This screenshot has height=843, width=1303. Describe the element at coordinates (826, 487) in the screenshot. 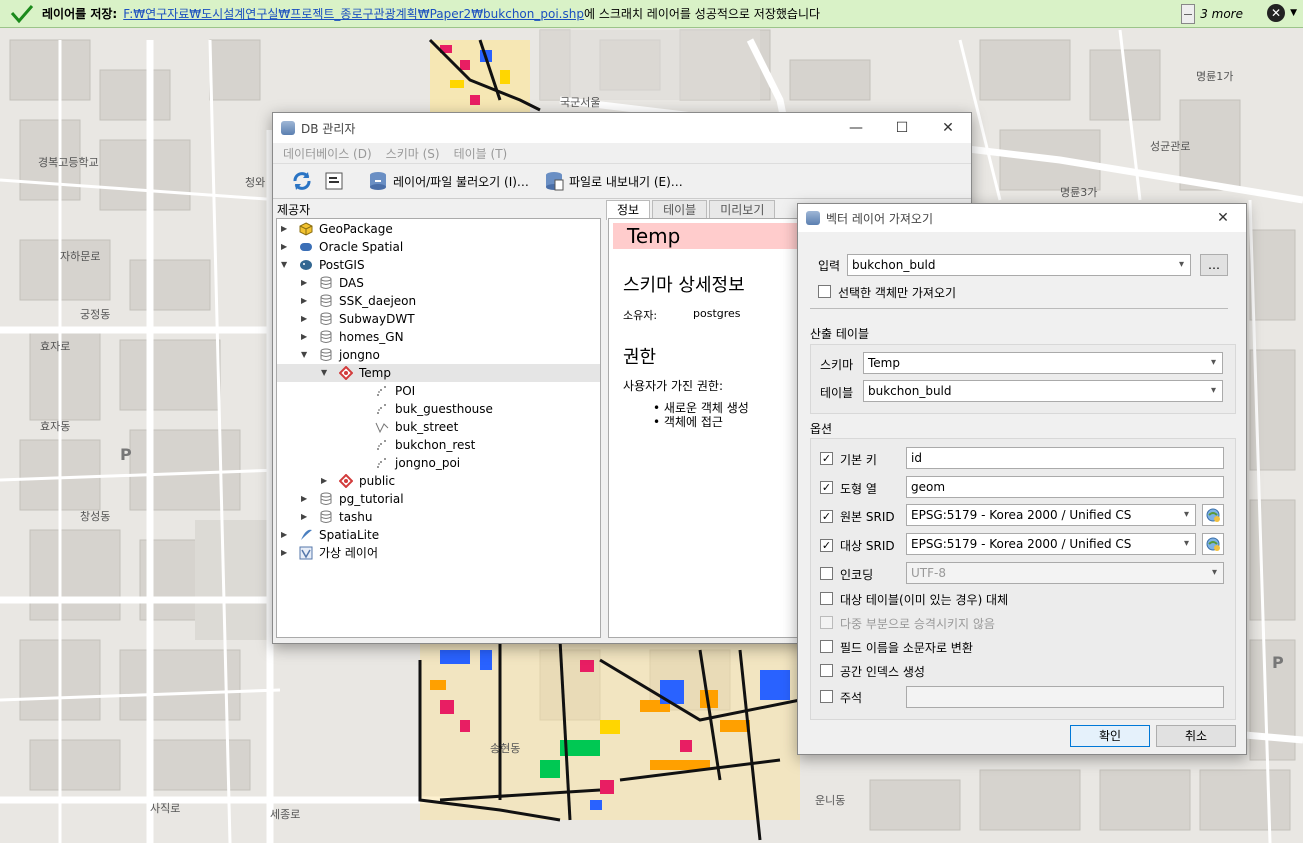

I see `geometry-column-checkbox: ✓` at that location.